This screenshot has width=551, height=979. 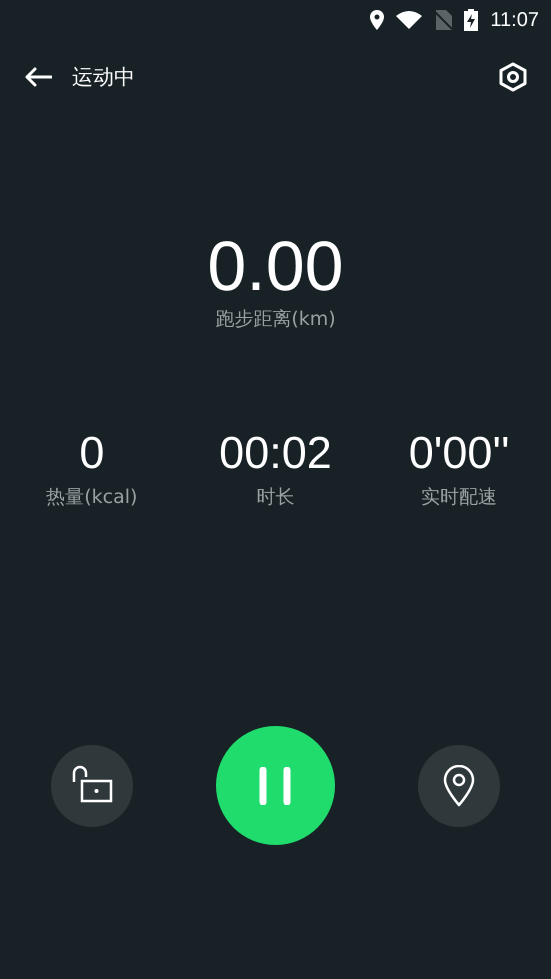 What do you see at coordinates (471, 20) in the screenshot?
I see `battery-charging-icon` at bounding box center [471, 20].